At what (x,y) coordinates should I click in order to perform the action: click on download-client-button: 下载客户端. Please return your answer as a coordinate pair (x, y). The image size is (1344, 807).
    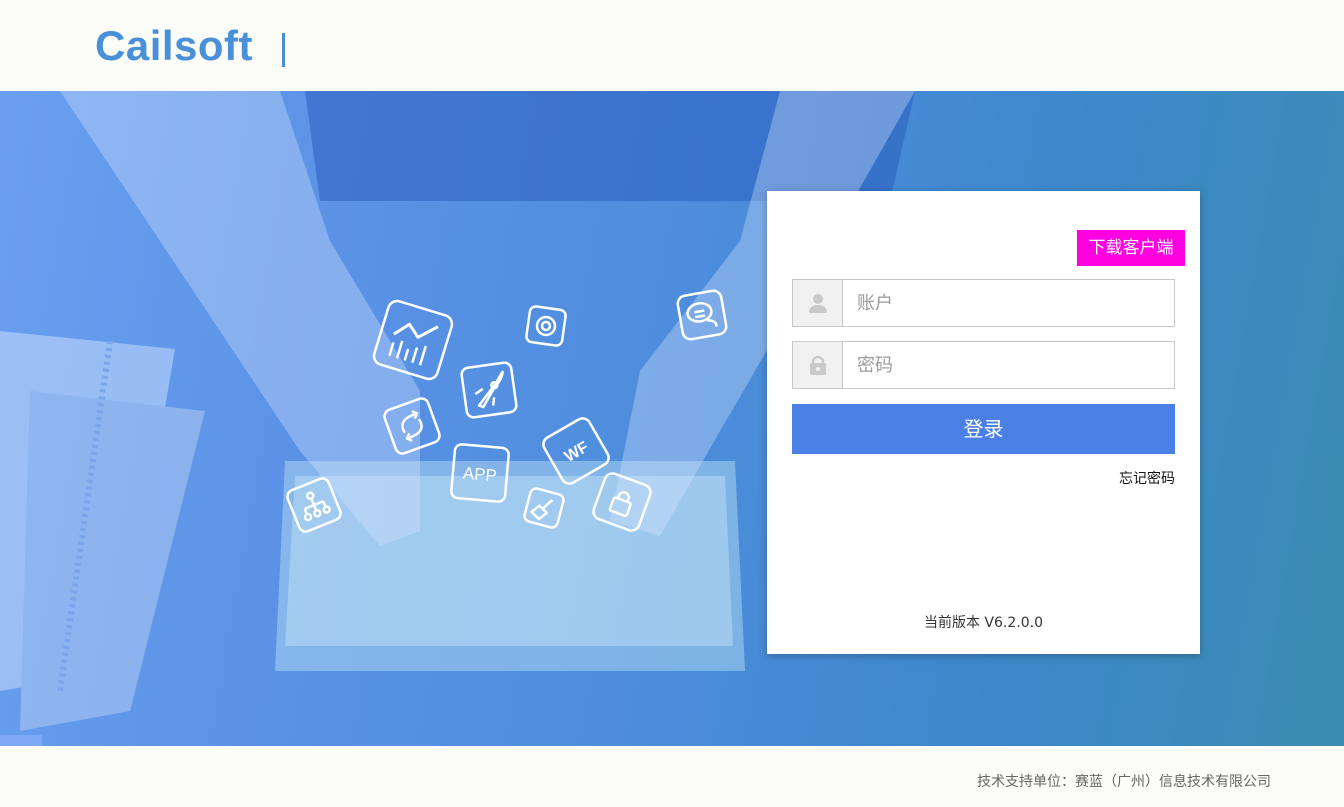
    Looking at the image, I should click on (1131, 248).